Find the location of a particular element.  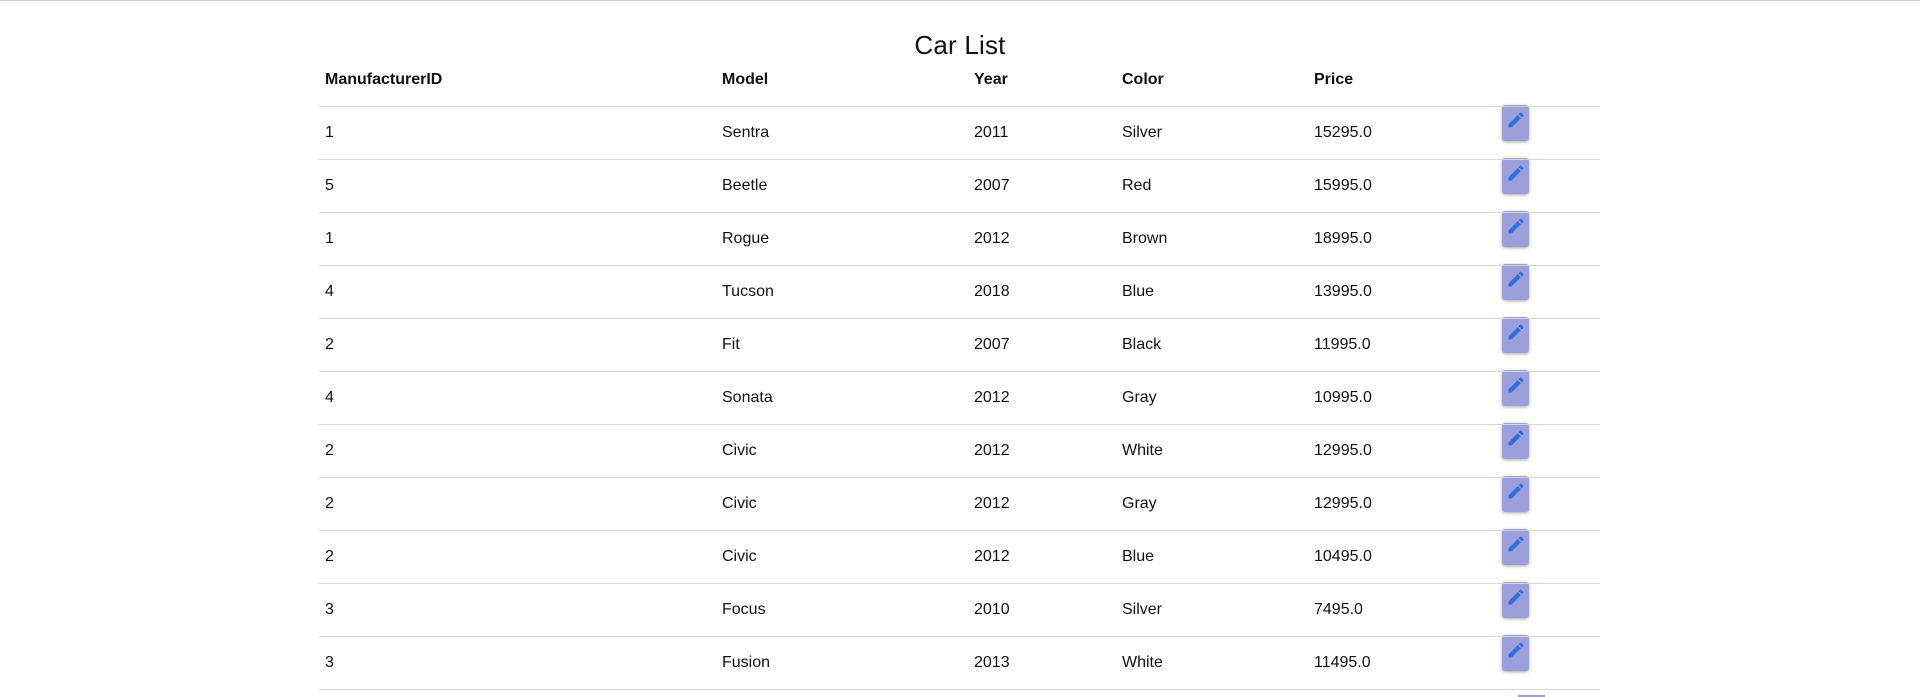

header-price: Price is located at coordinates (1409, 80).